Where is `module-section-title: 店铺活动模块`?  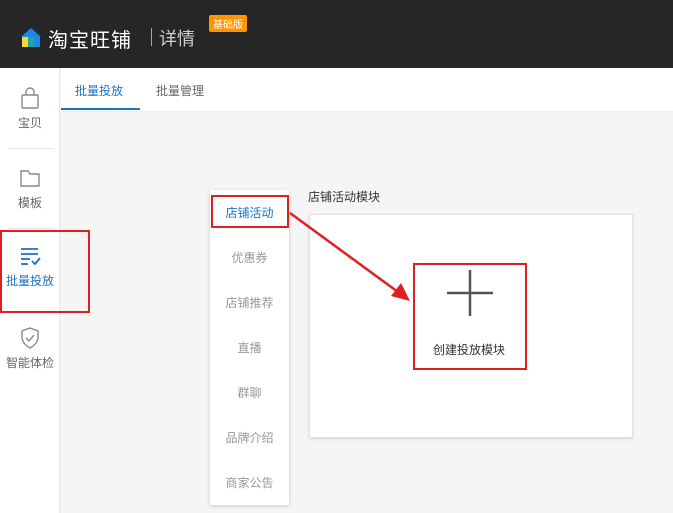 module-section-title: 店铺活动模块 is located at coordinates (344, 197).